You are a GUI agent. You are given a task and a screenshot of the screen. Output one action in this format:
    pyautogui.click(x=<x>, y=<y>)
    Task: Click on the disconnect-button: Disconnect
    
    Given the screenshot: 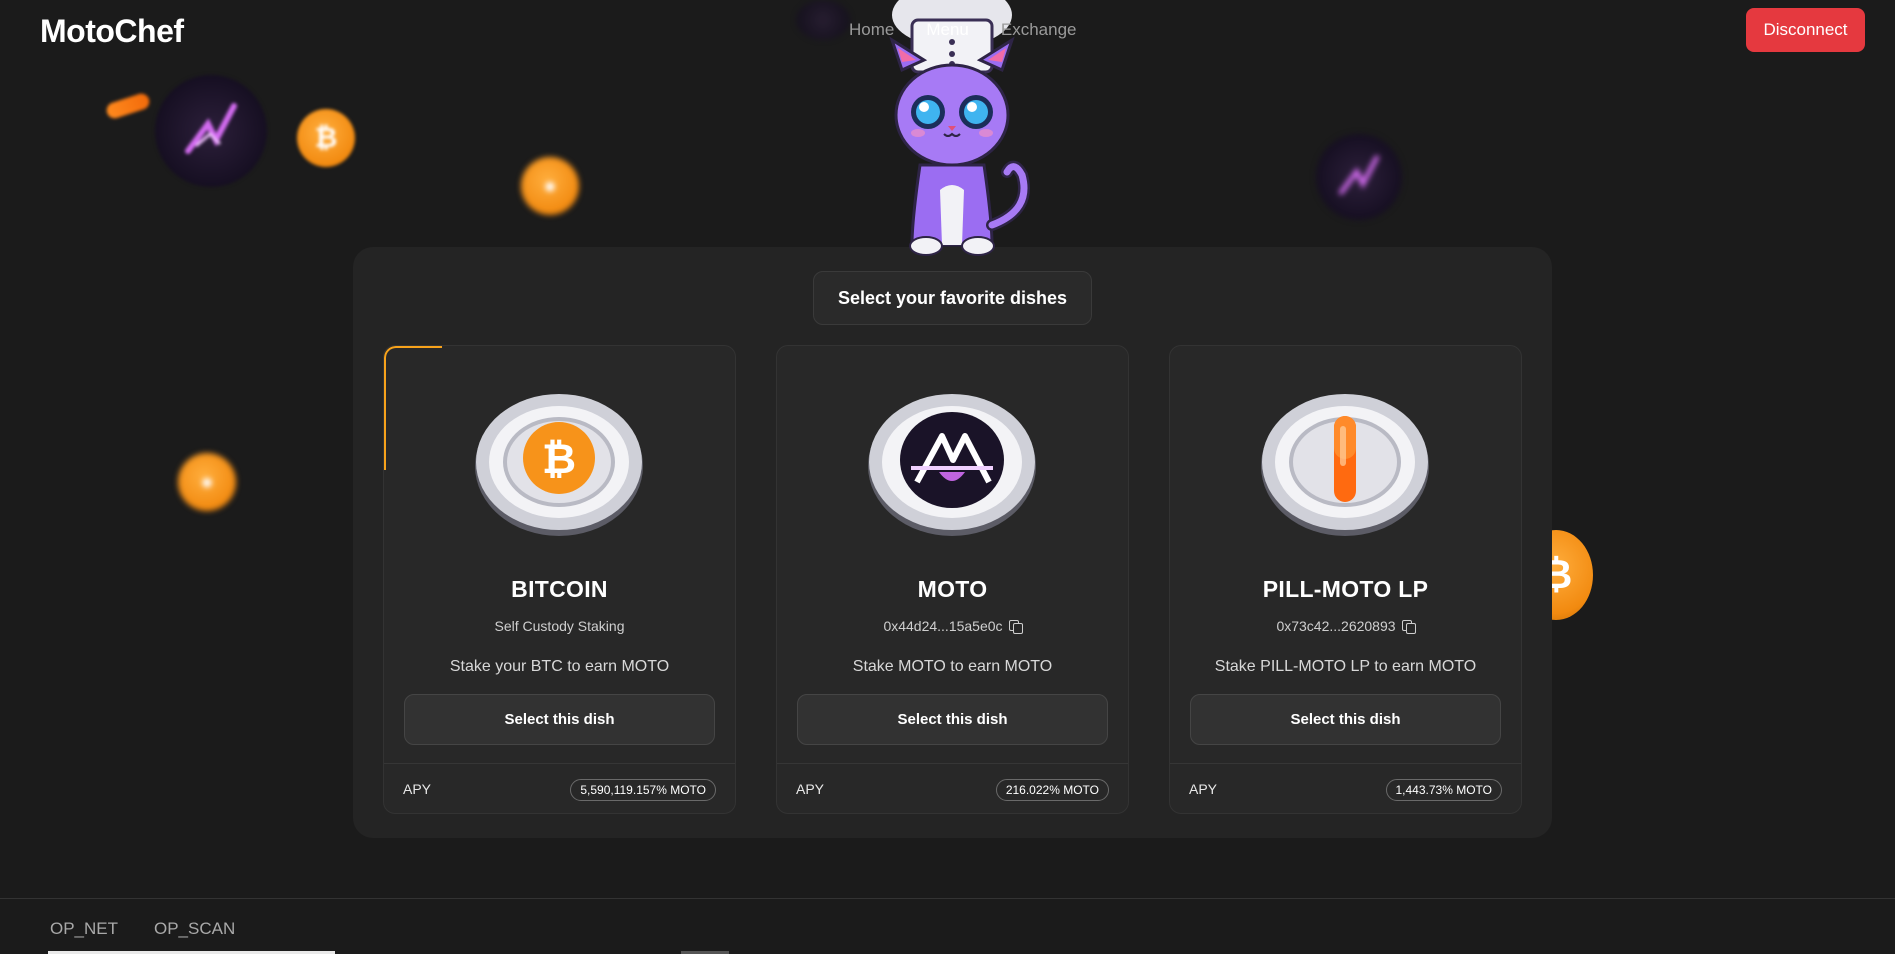 What is the action you would take?
    pyautogui.click(x=1805, y=30)
    